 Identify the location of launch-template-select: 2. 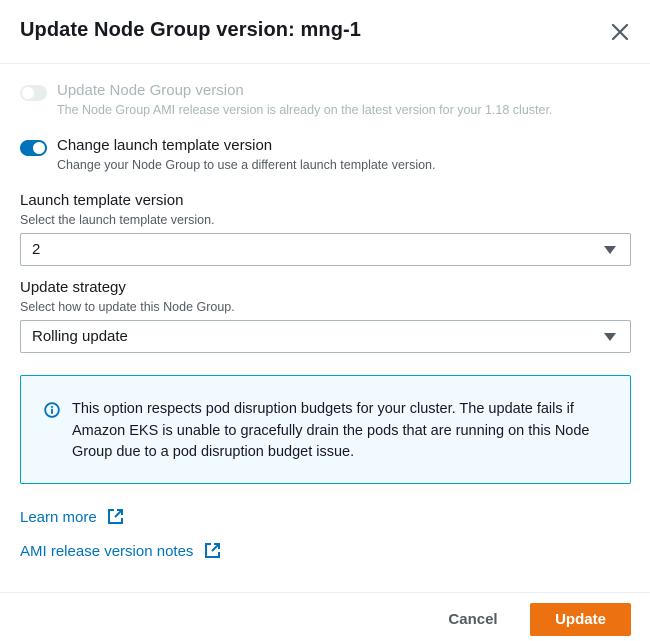
(325, 249).